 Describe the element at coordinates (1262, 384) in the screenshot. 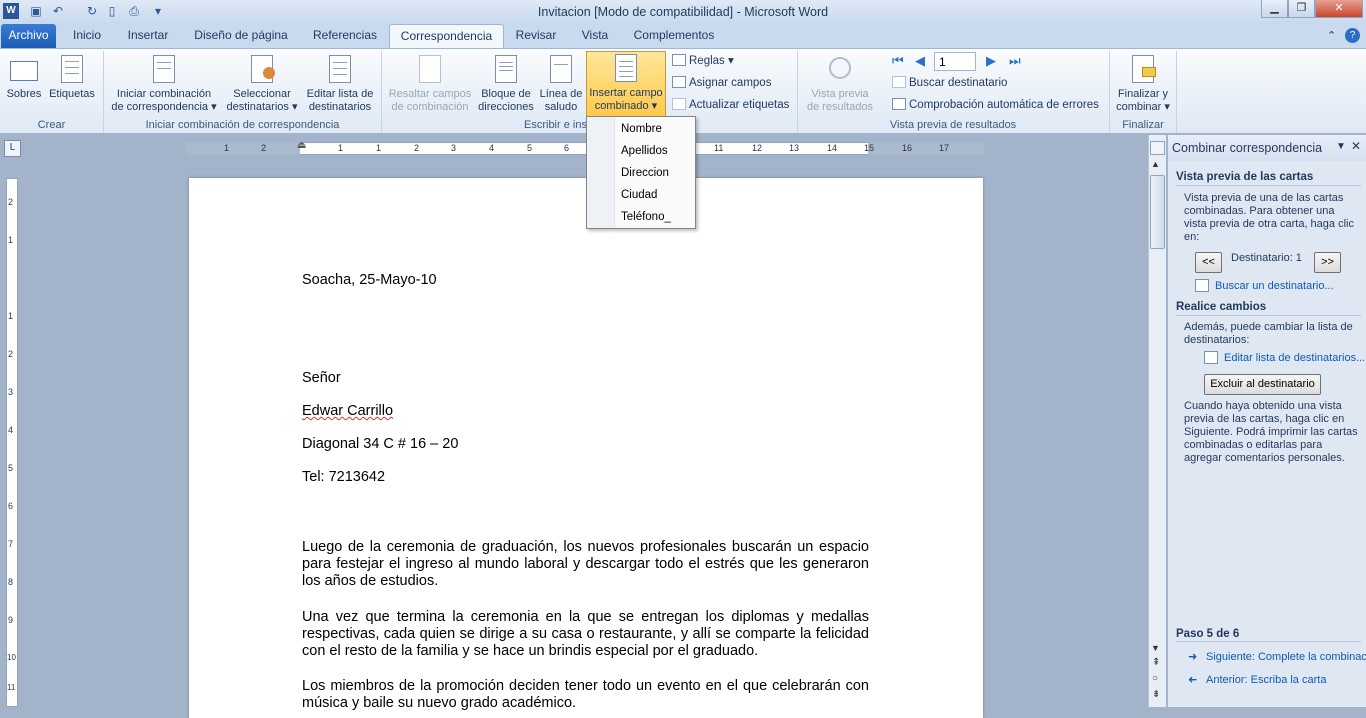

I see `exclude-recipient-button: Excluir al destinatario` at that location.